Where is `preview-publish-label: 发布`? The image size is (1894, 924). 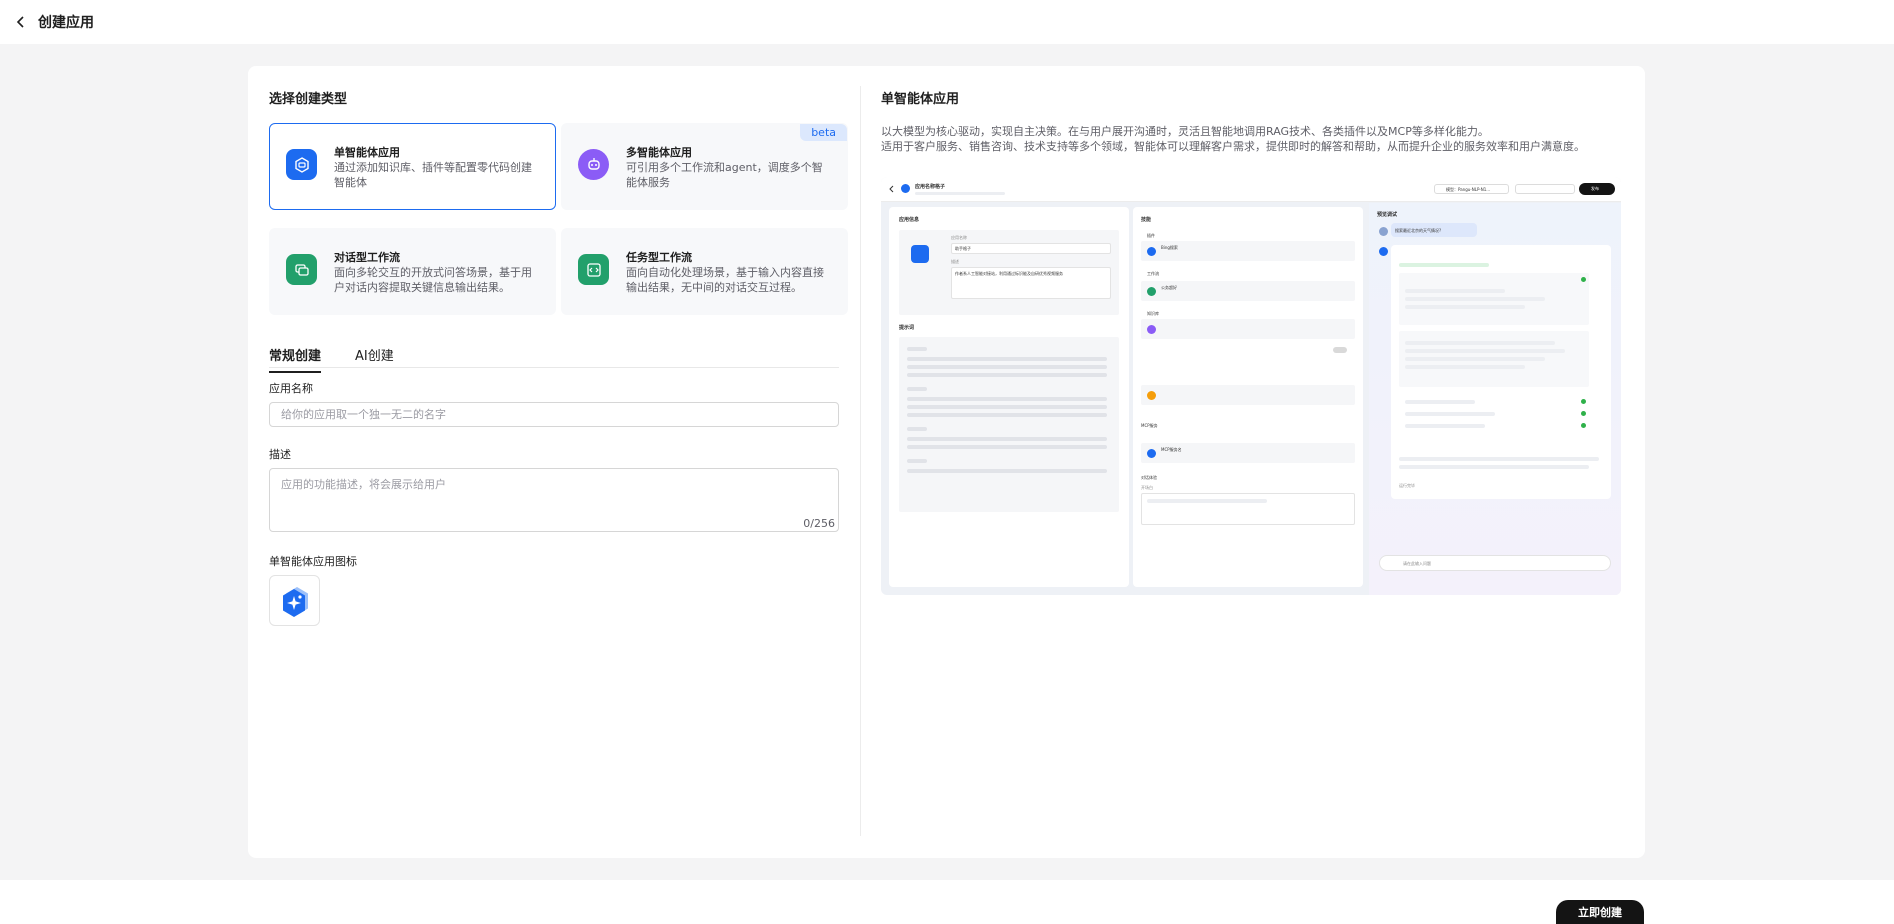 preview-publish-label: 发布 is located at coordinates (1595, 188).